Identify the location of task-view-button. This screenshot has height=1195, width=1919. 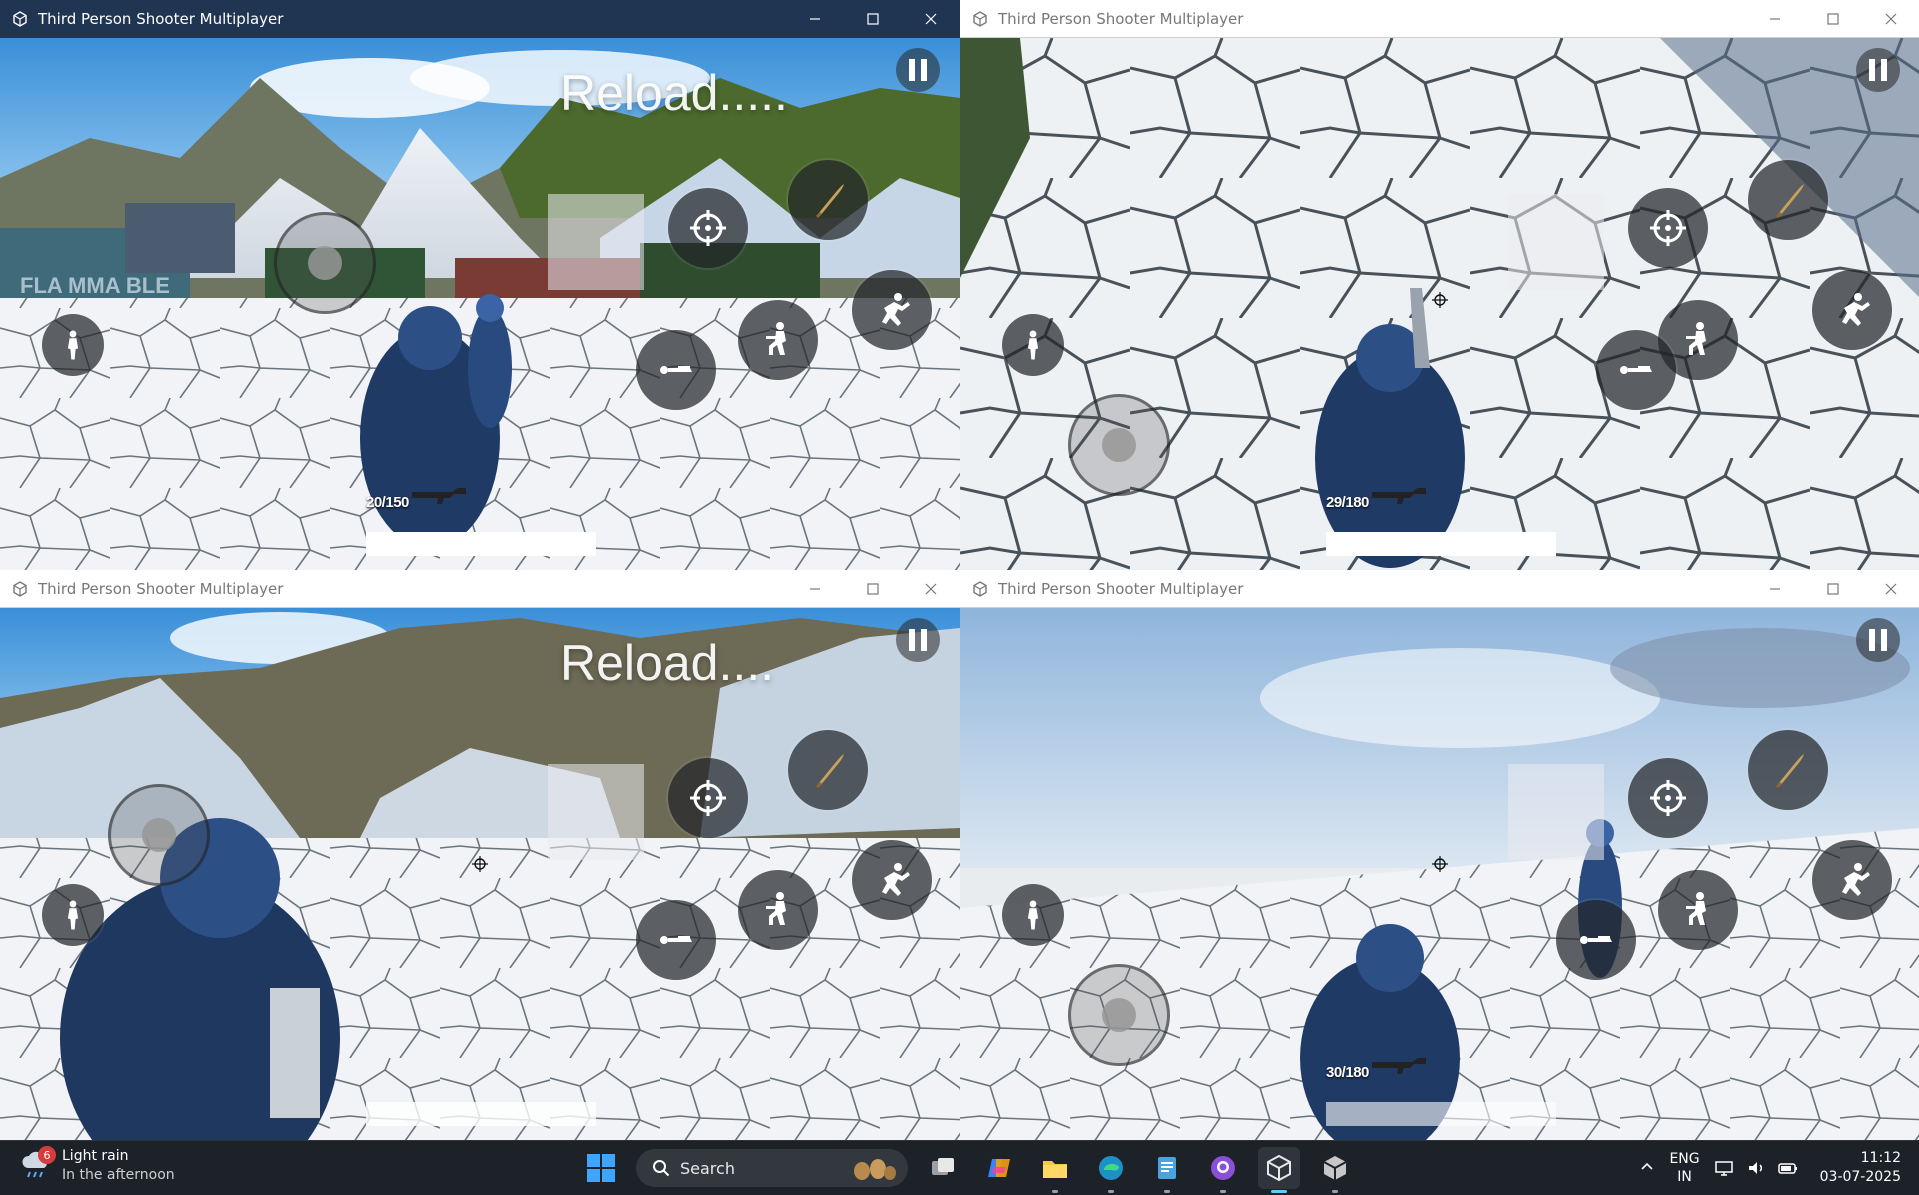
(943, 1168).